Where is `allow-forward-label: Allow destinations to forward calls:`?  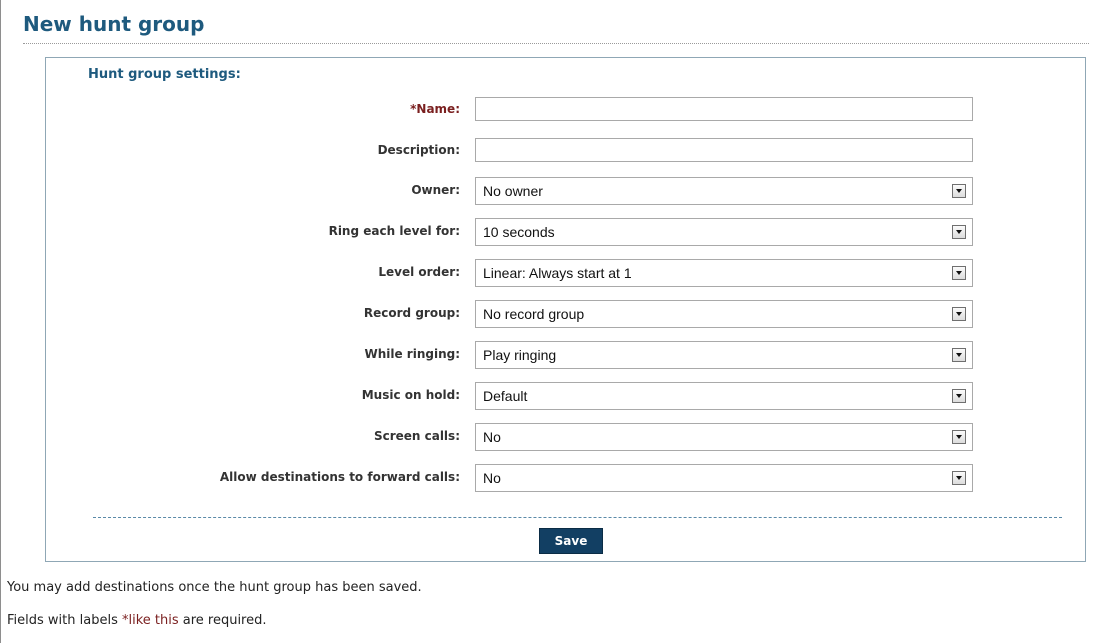 allow-forward-label: Allow destinations to forward calls: is located at coordinates (339, 477).